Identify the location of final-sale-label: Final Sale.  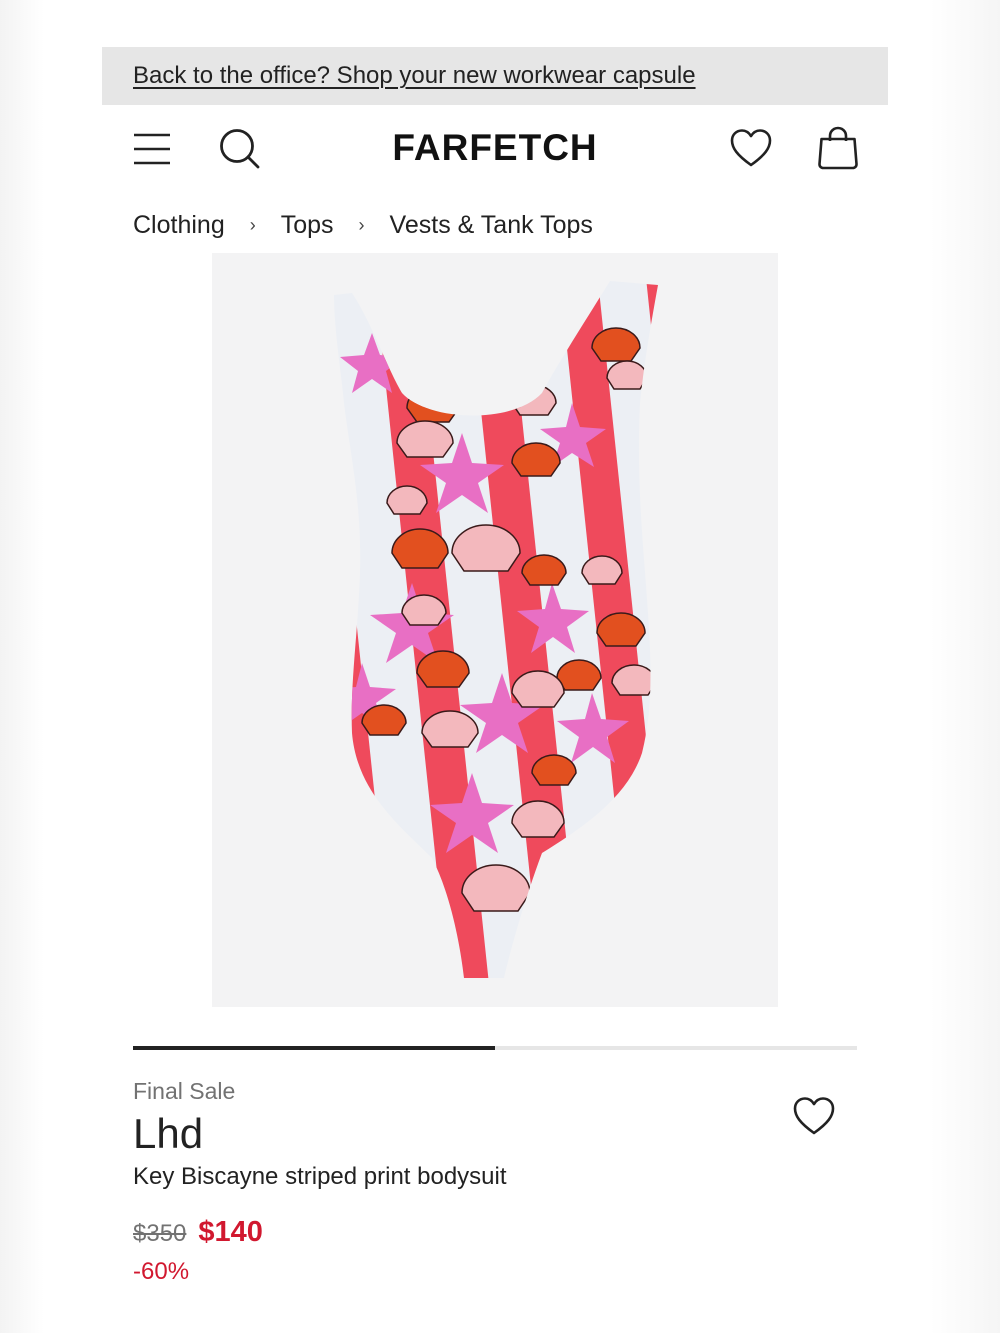
(184, 1091).